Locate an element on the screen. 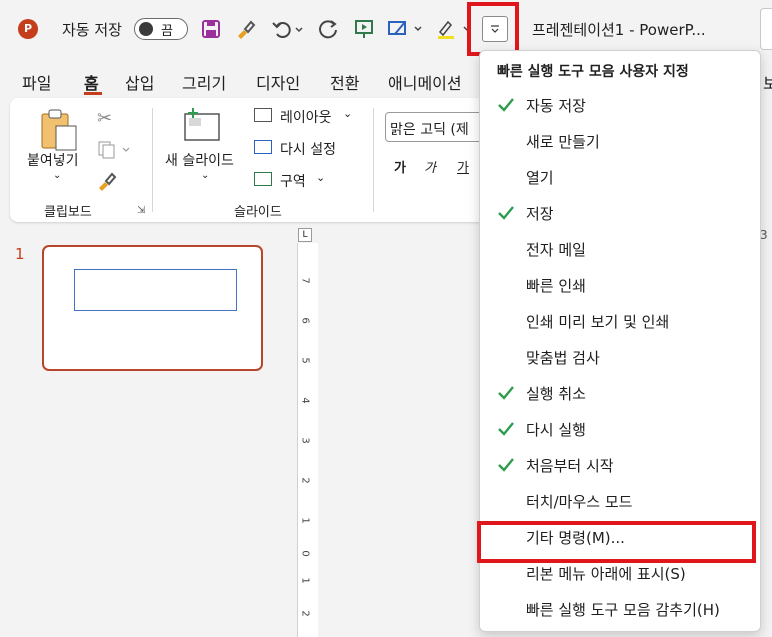 This screenshot has width=772, height=637. menu-item-label: 다시 실행 is located at coordinates (556, 430).